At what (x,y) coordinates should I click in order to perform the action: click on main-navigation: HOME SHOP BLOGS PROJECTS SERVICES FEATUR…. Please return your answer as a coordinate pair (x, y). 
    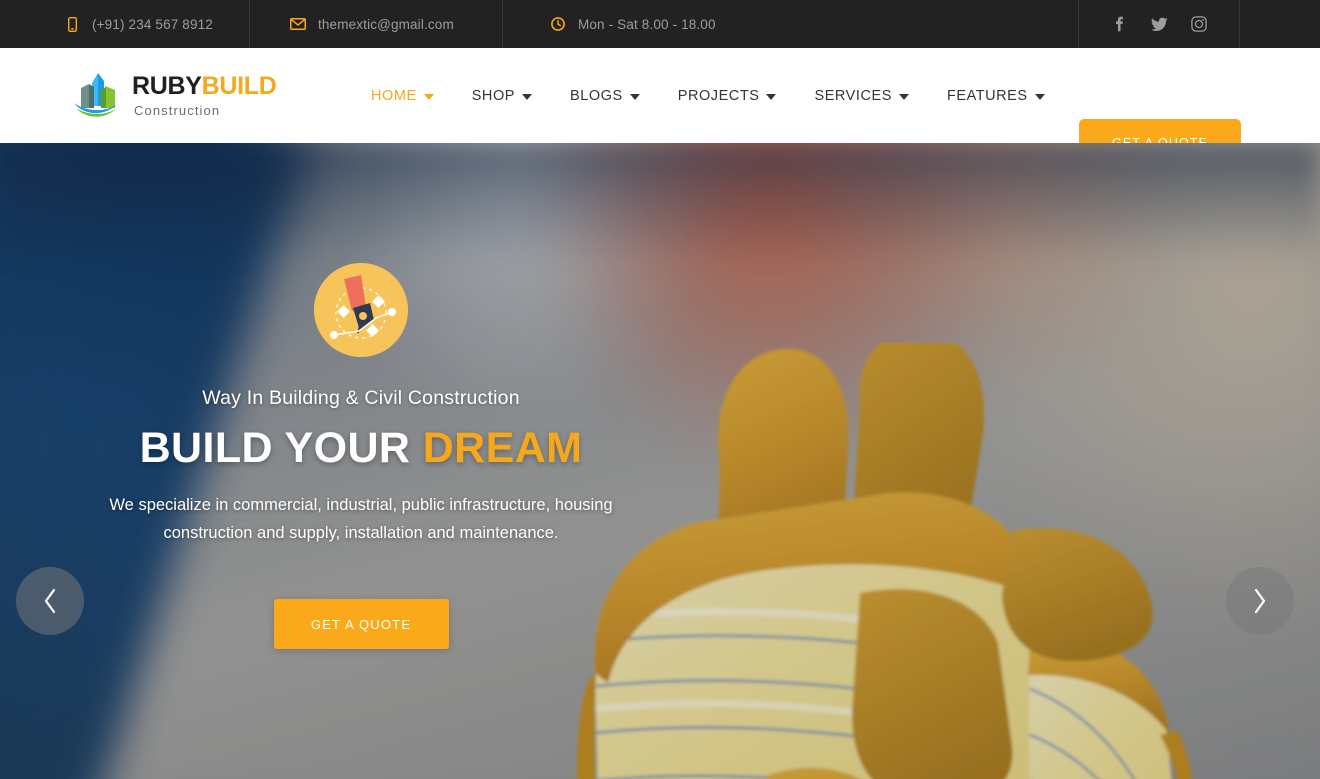
    Looking at the image, I should click on (708, 96).